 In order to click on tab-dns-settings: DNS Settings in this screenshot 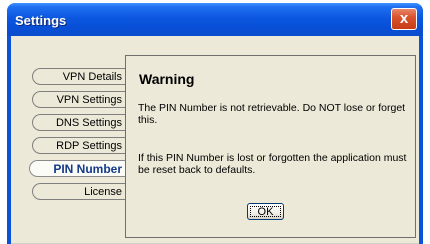, I will do `click(78, 122)`.